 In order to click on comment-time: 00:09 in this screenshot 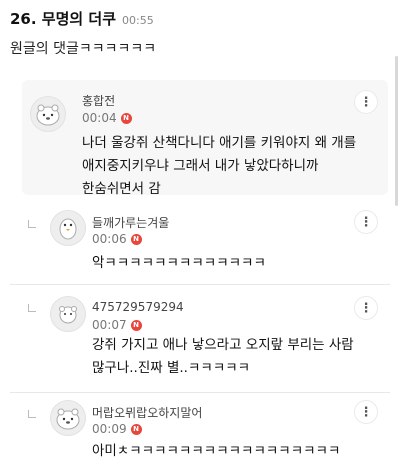, I will do `click(109, 429)`.